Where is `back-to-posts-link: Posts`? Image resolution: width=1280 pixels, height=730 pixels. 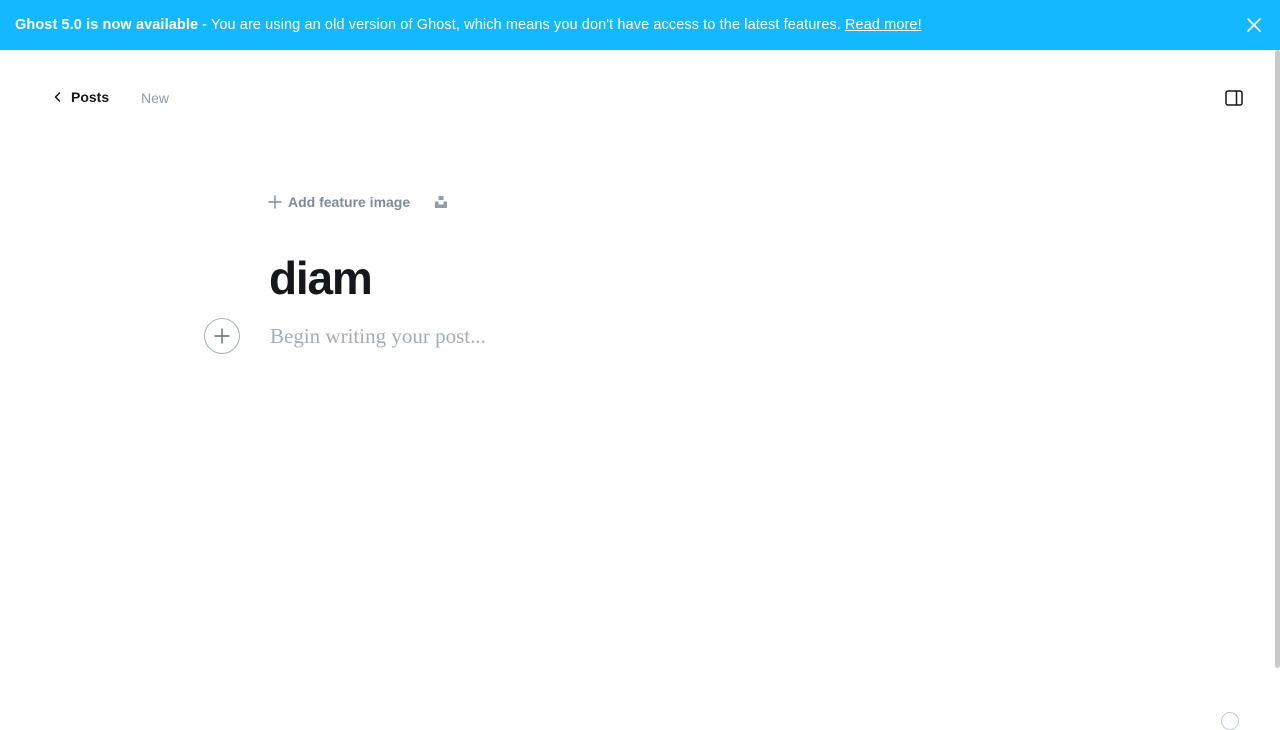
back-to-posts-link: Posts is located at coordinates (81, 97).